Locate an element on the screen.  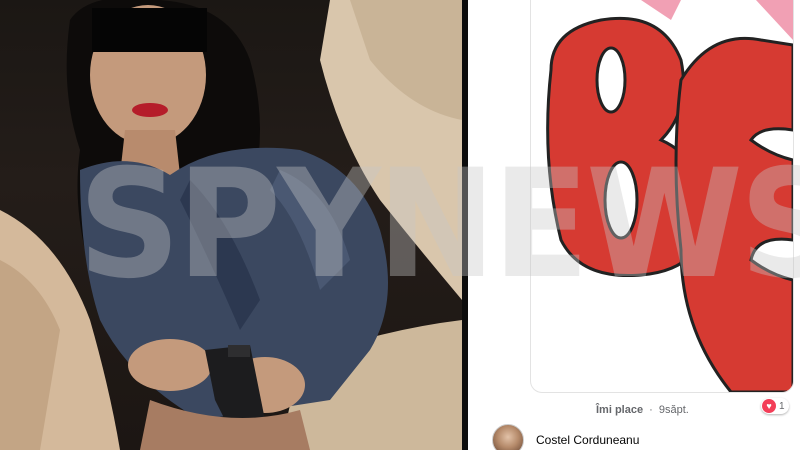
comment-row: Costel Corduneanu is located at coordinates (565, 437).